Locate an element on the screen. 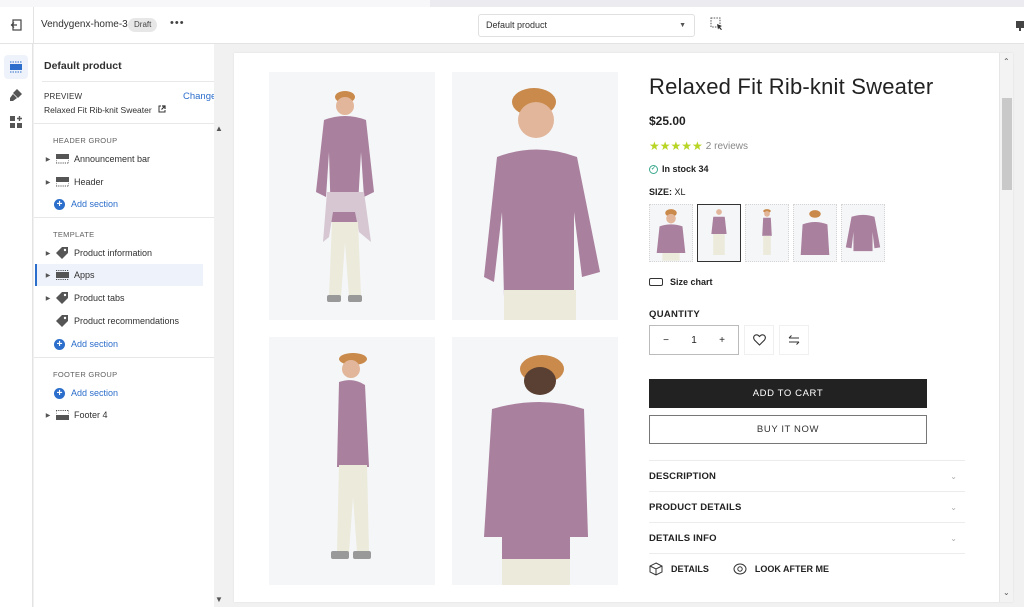 This screenshot has height=607, width=1024. section-item-label: Product recommendations is located at coordinates (127, 321).